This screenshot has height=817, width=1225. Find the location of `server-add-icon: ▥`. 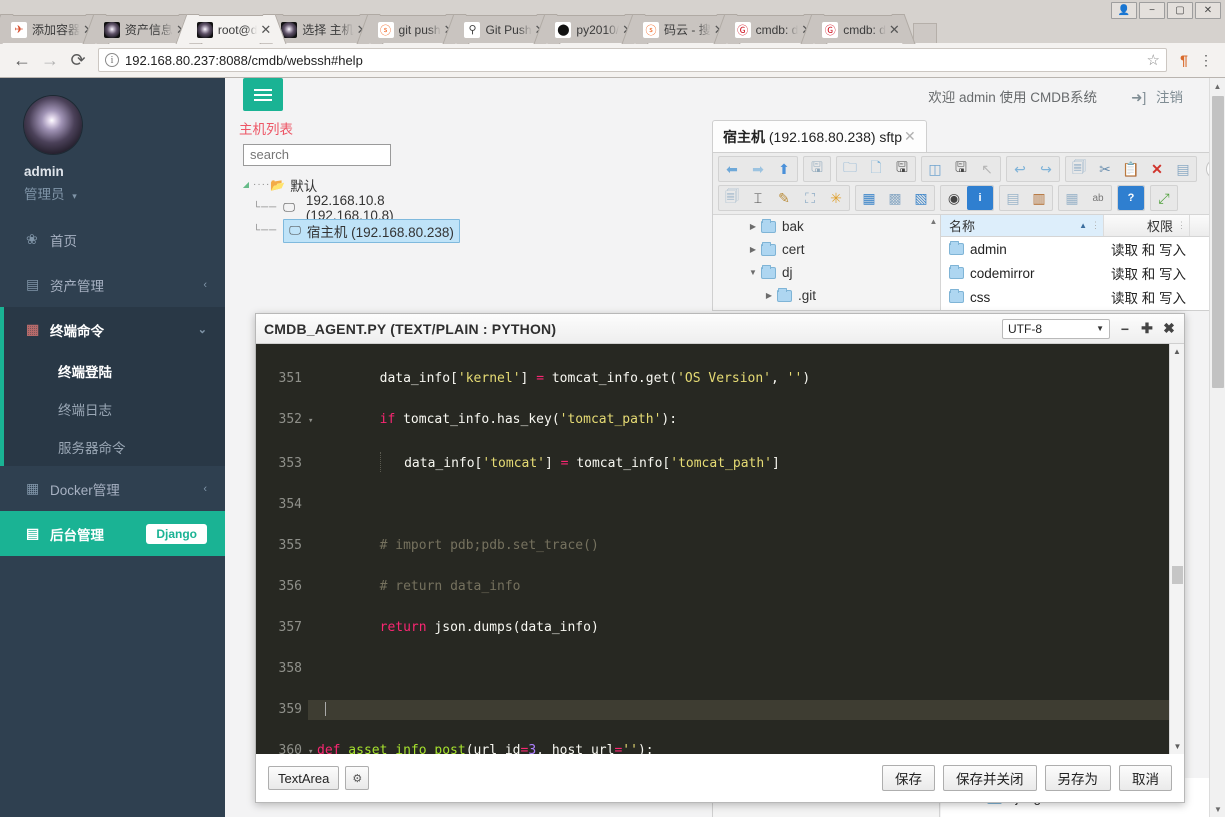

server-add-icon: ▥ is located at coordinates (1039, 198).